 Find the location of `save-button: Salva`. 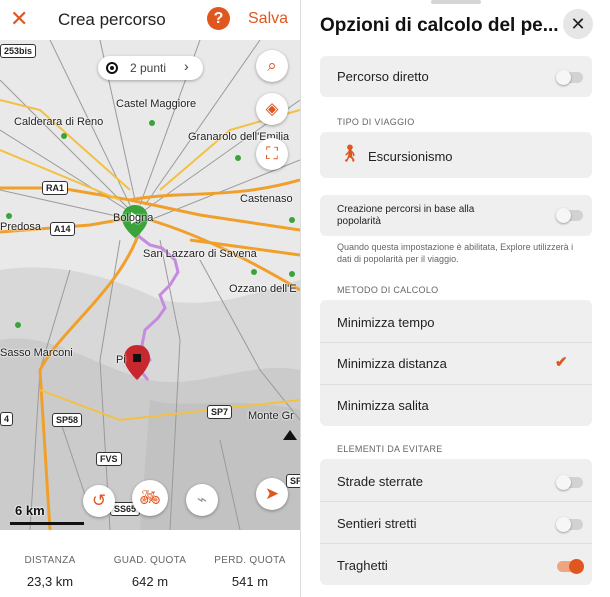

save-button: Salva is located at coordinates (268, 19).